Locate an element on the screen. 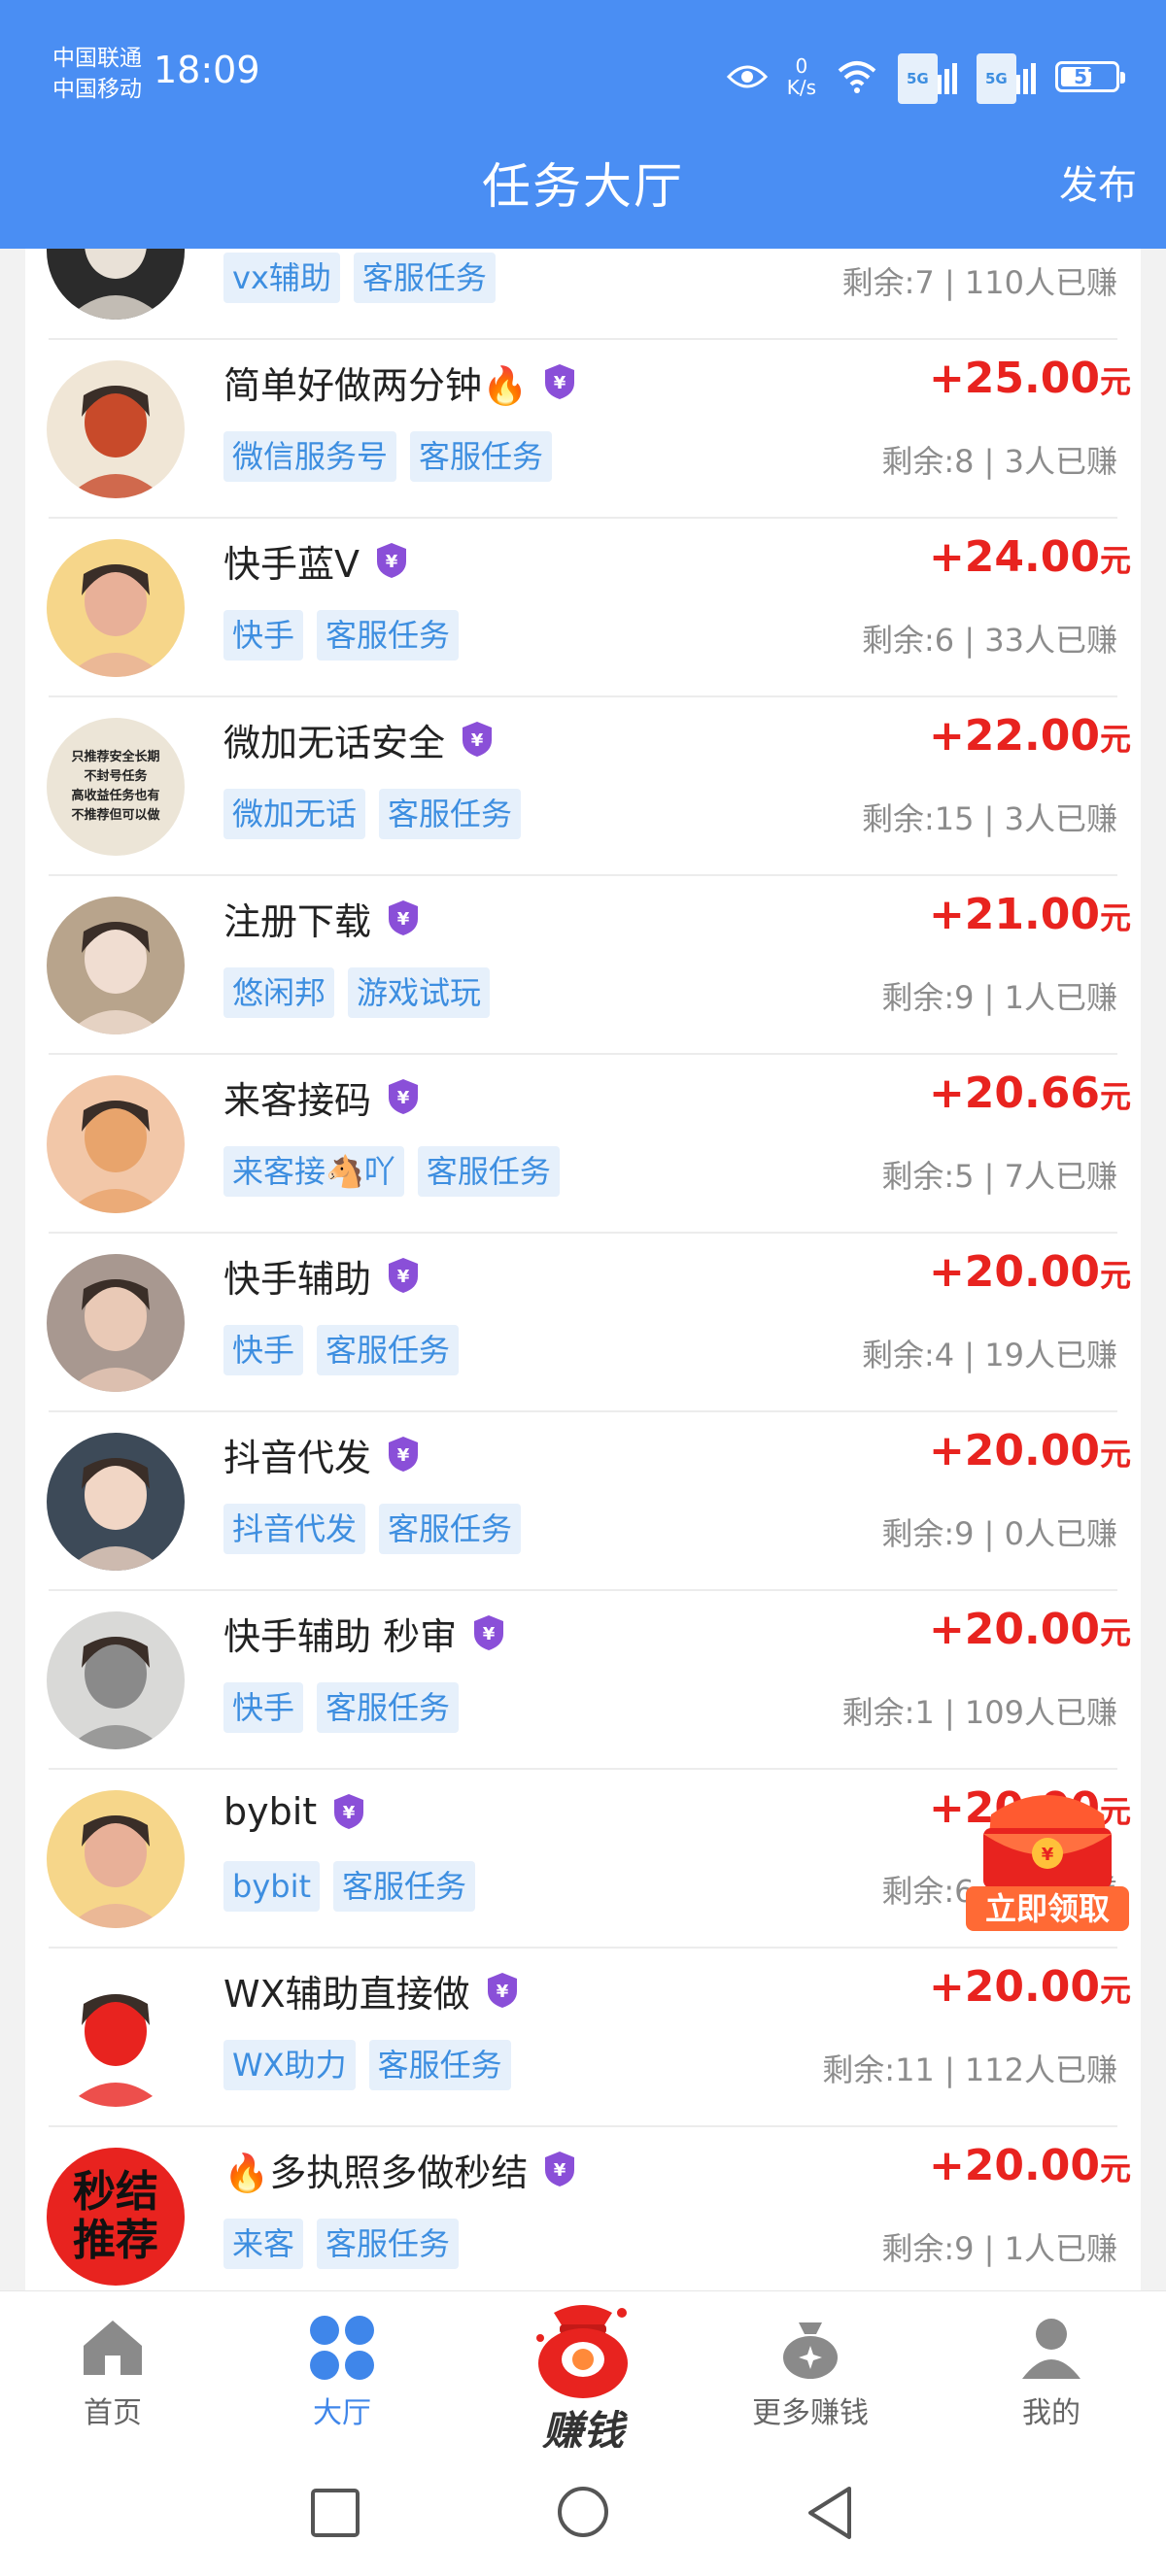  task-stats: 剩余:1 | 109人已赚 is located at coordinates (979, 1712).